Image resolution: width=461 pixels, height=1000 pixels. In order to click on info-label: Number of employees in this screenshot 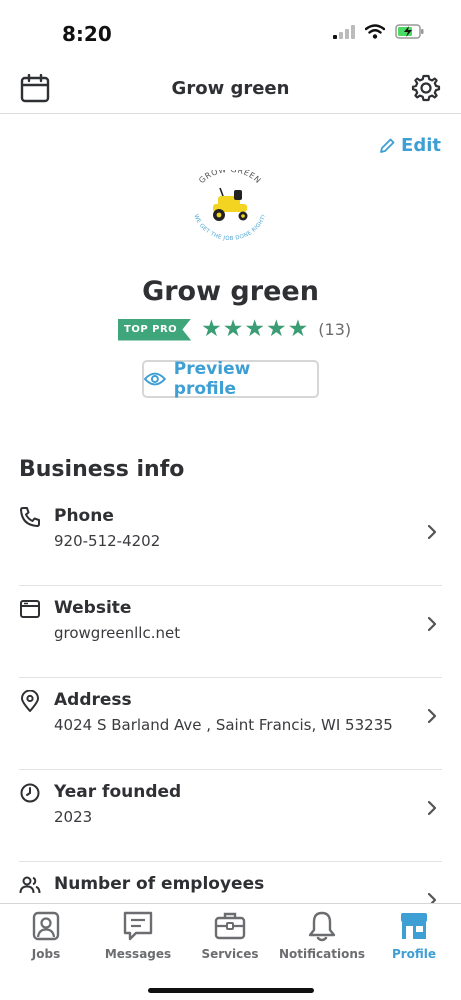, I will do `click(159, 884)`.